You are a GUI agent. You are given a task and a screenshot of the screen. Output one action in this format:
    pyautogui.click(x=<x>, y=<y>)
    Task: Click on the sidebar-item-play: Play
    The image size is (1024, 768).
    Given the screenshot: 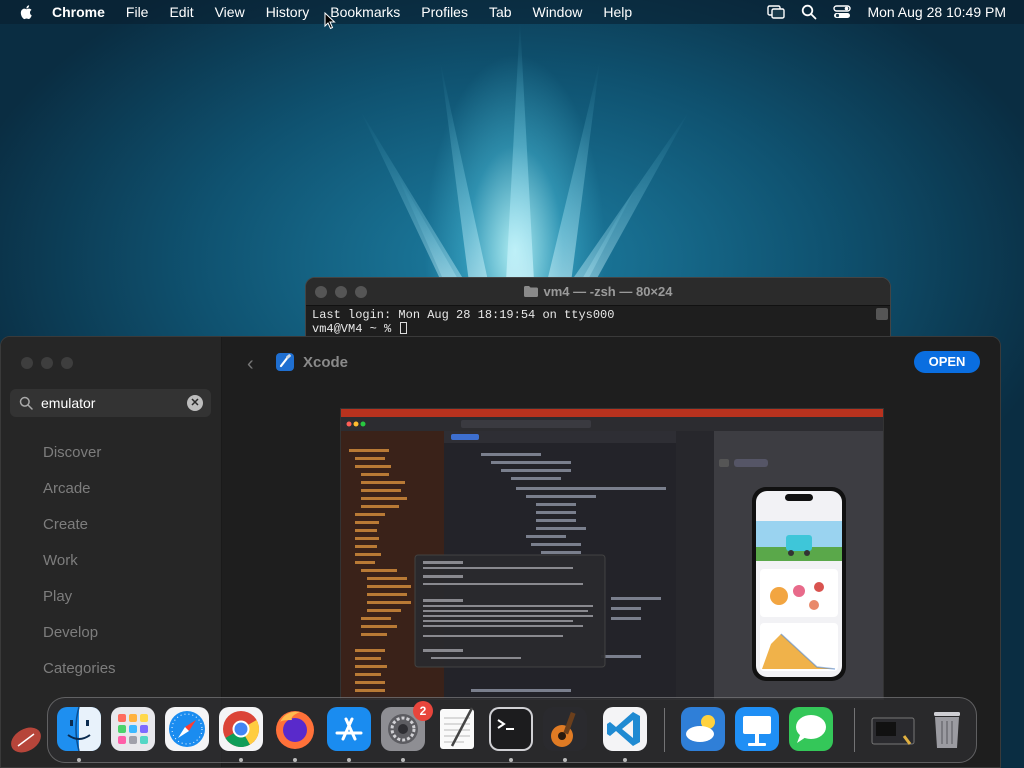 What is the action you would take?
    pyautogui.click(x=79, y=603)
    